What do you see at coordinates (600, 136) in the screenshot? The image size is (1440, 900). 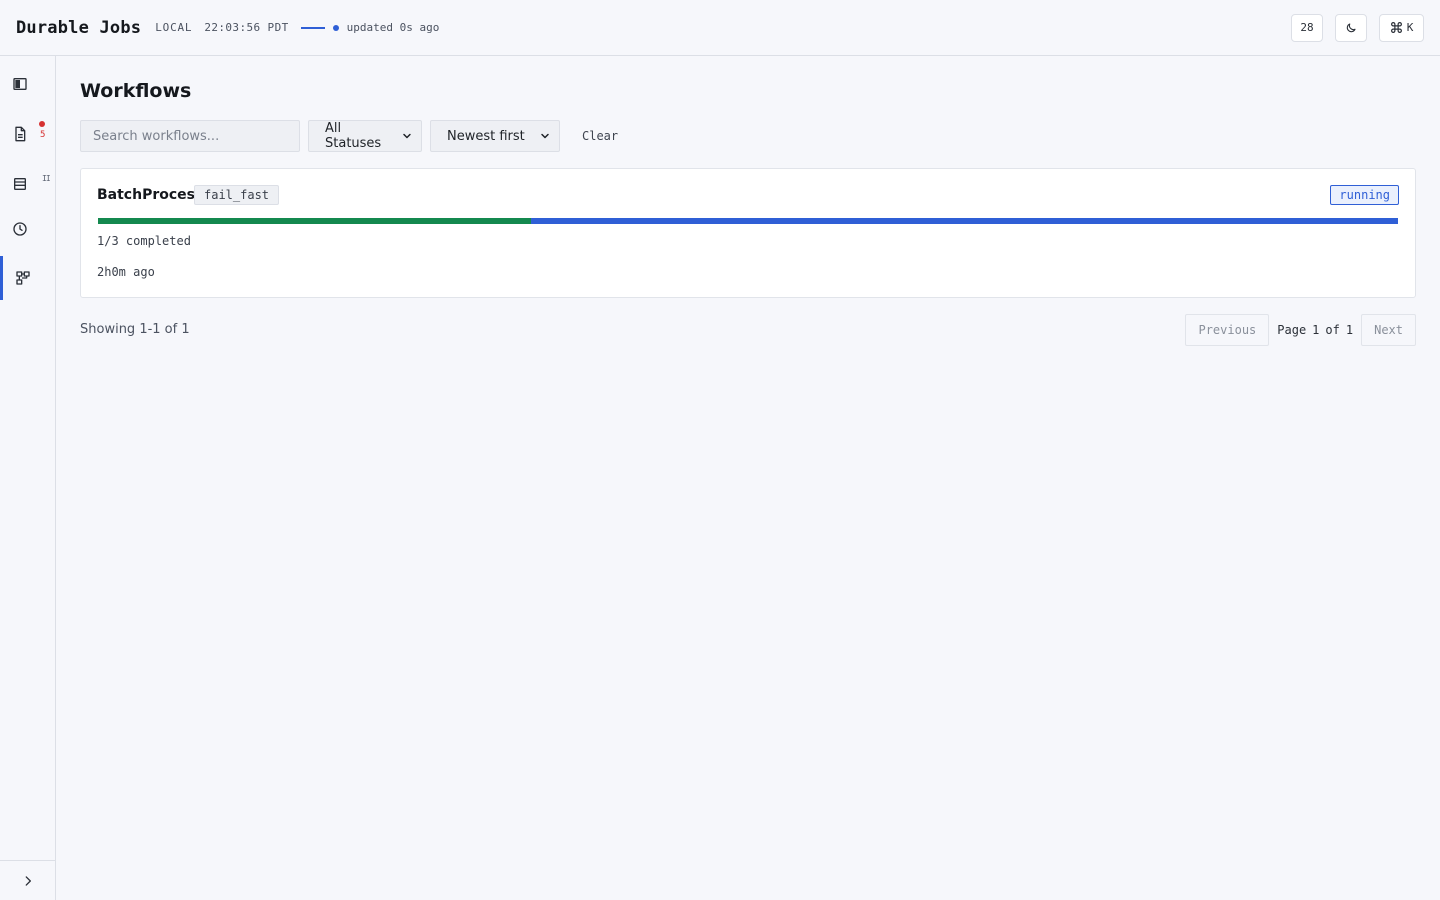 I see `clear-filters-button: Clear` at bounding box center [600, 136].